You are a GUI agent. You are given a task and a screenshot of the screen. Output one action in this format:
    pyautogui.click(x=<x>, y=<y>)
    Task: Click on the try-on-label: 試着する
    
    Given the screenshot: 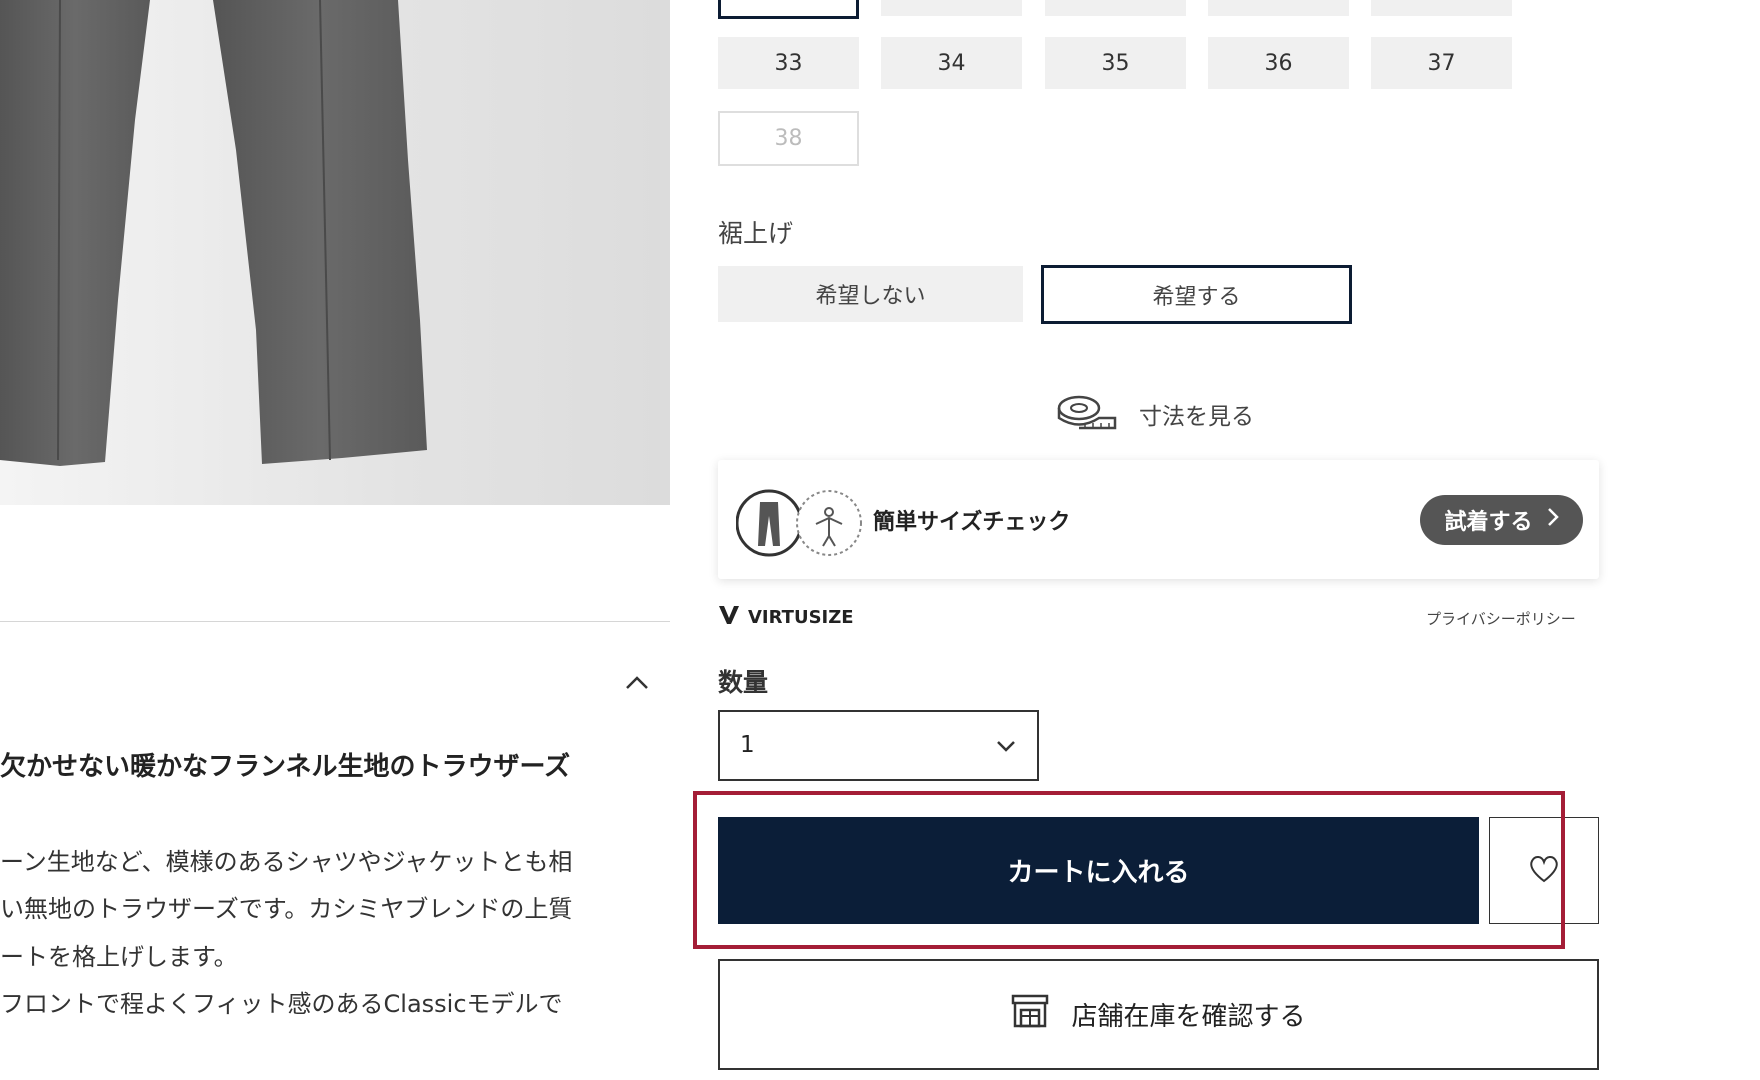 What is the action you would take?
    pyautogui.click(x=1488, y=522)
    